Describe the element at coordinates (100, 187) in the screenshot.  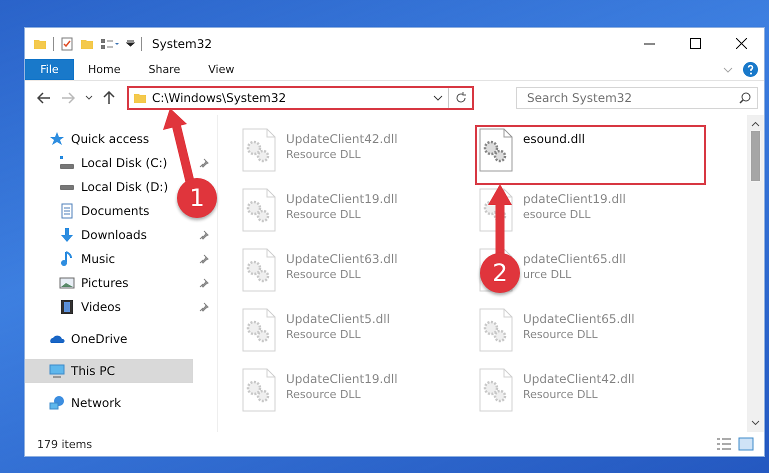
I see `sidebar-item: Local Disk (D:)` at that location.